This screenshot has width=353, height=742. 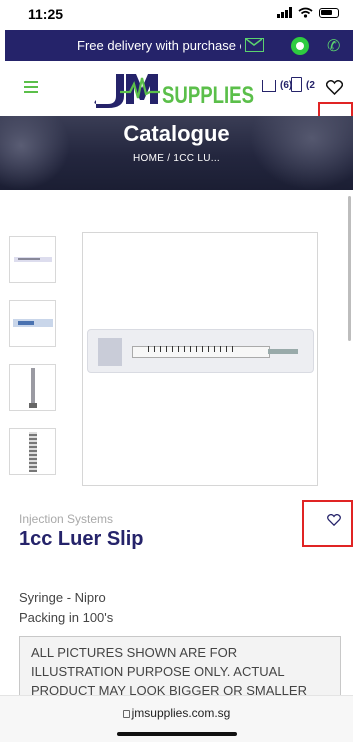 What do you see at coordinates (300, 46) in the screenshot?
I see `whatsapp-icon` at bounding box center [300, 46].